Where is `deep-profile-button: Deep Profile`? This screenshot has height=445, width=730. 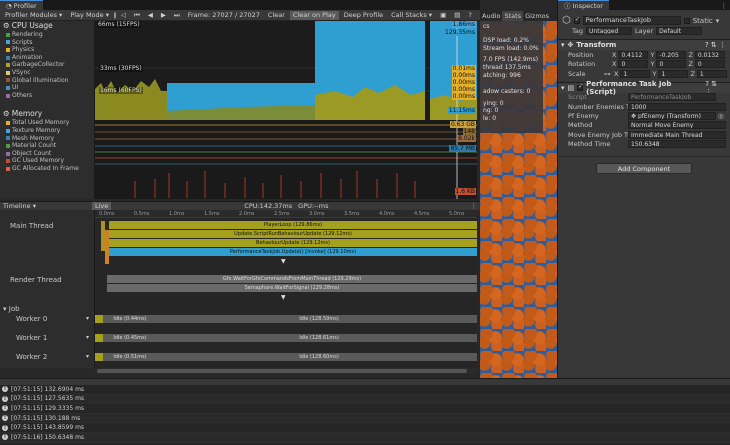
deep-profile-button: Deep Profile is located at coordinates (363, 15).